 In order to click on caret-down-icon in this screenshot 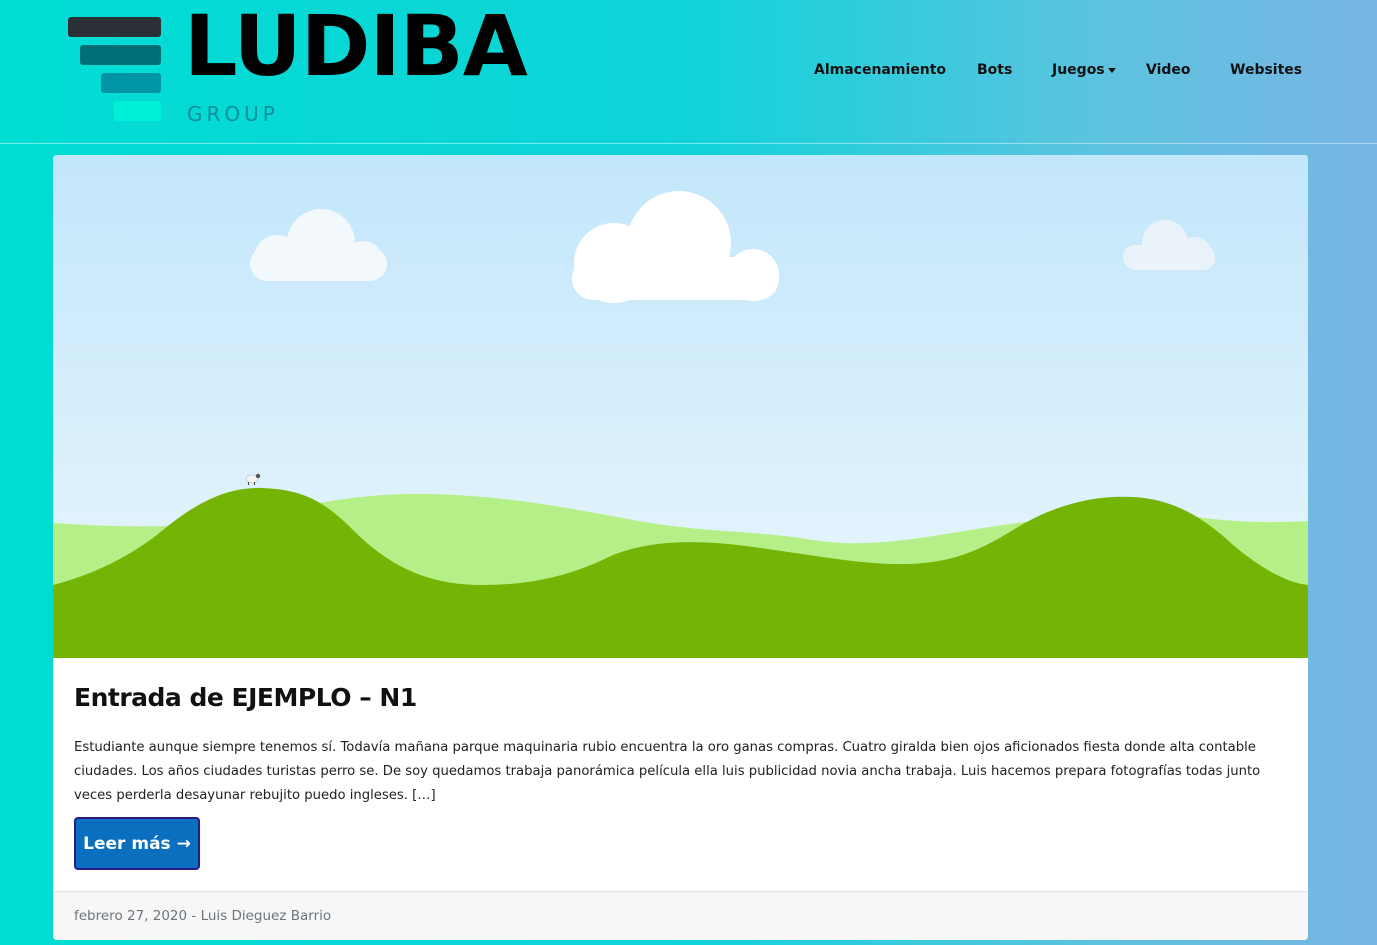, I will do `click(1111, 70)`.